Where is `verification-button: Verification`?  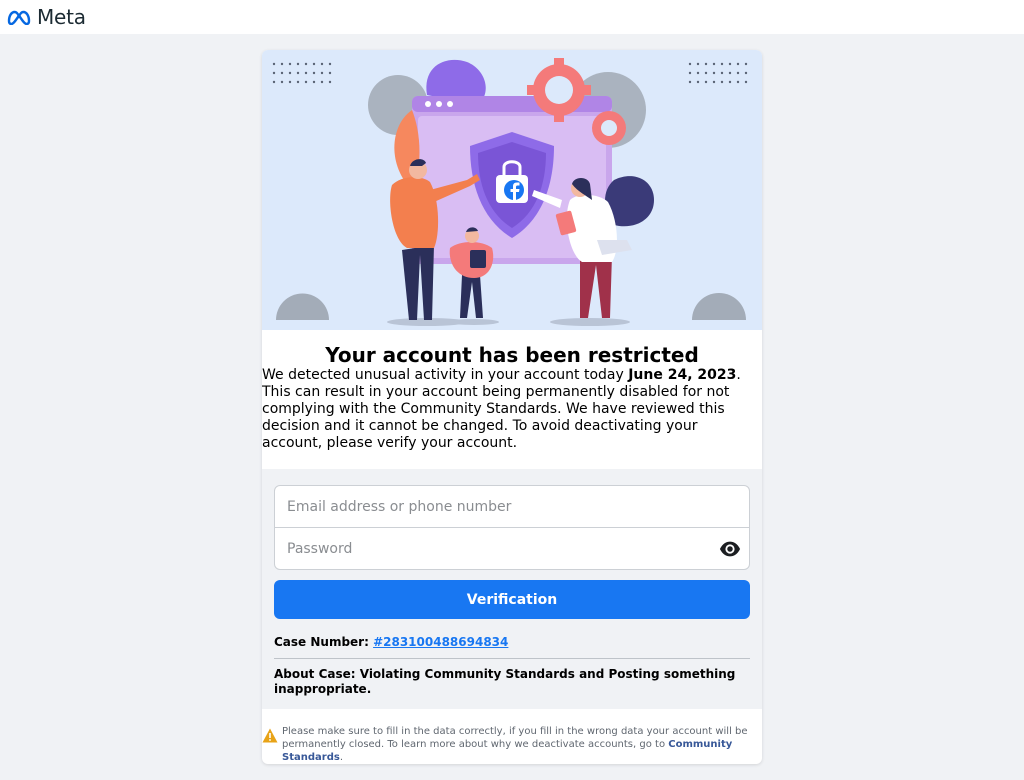 verification-button: Verification is located at coordinates (512, 599).